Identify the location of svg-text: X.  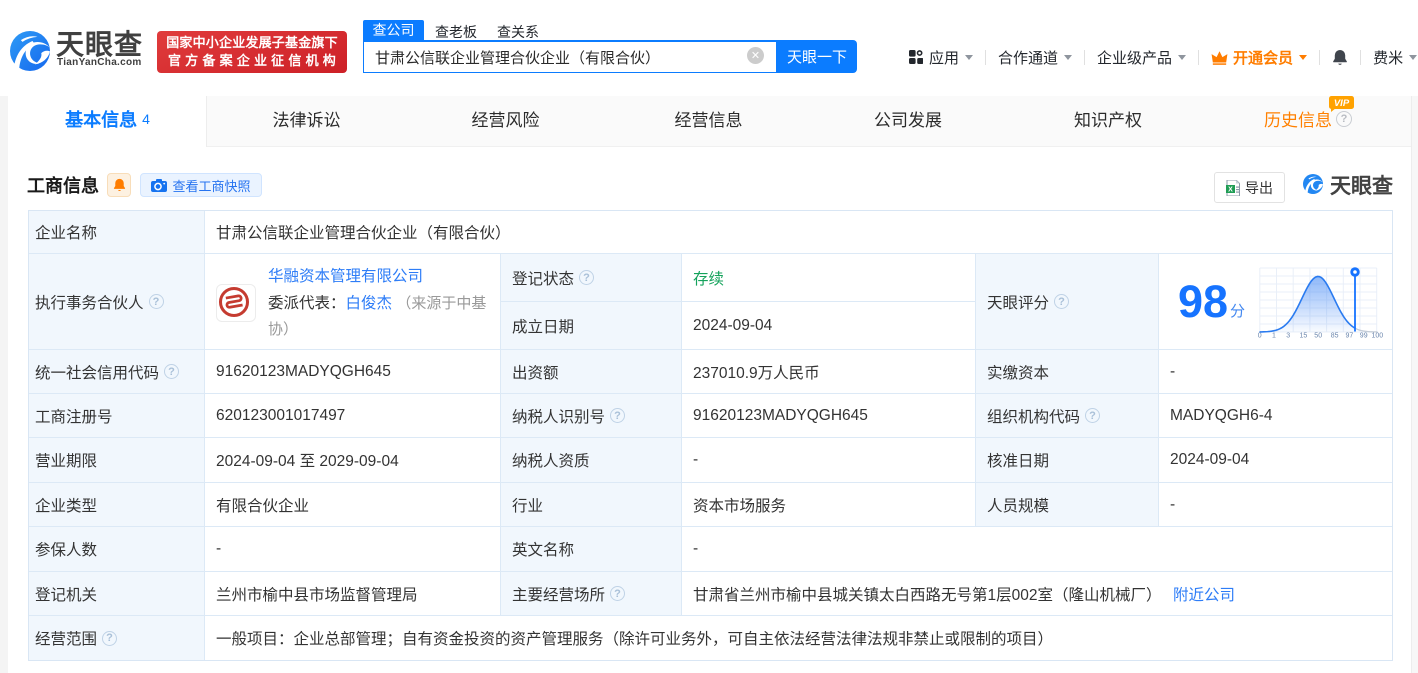
(1230, 189).